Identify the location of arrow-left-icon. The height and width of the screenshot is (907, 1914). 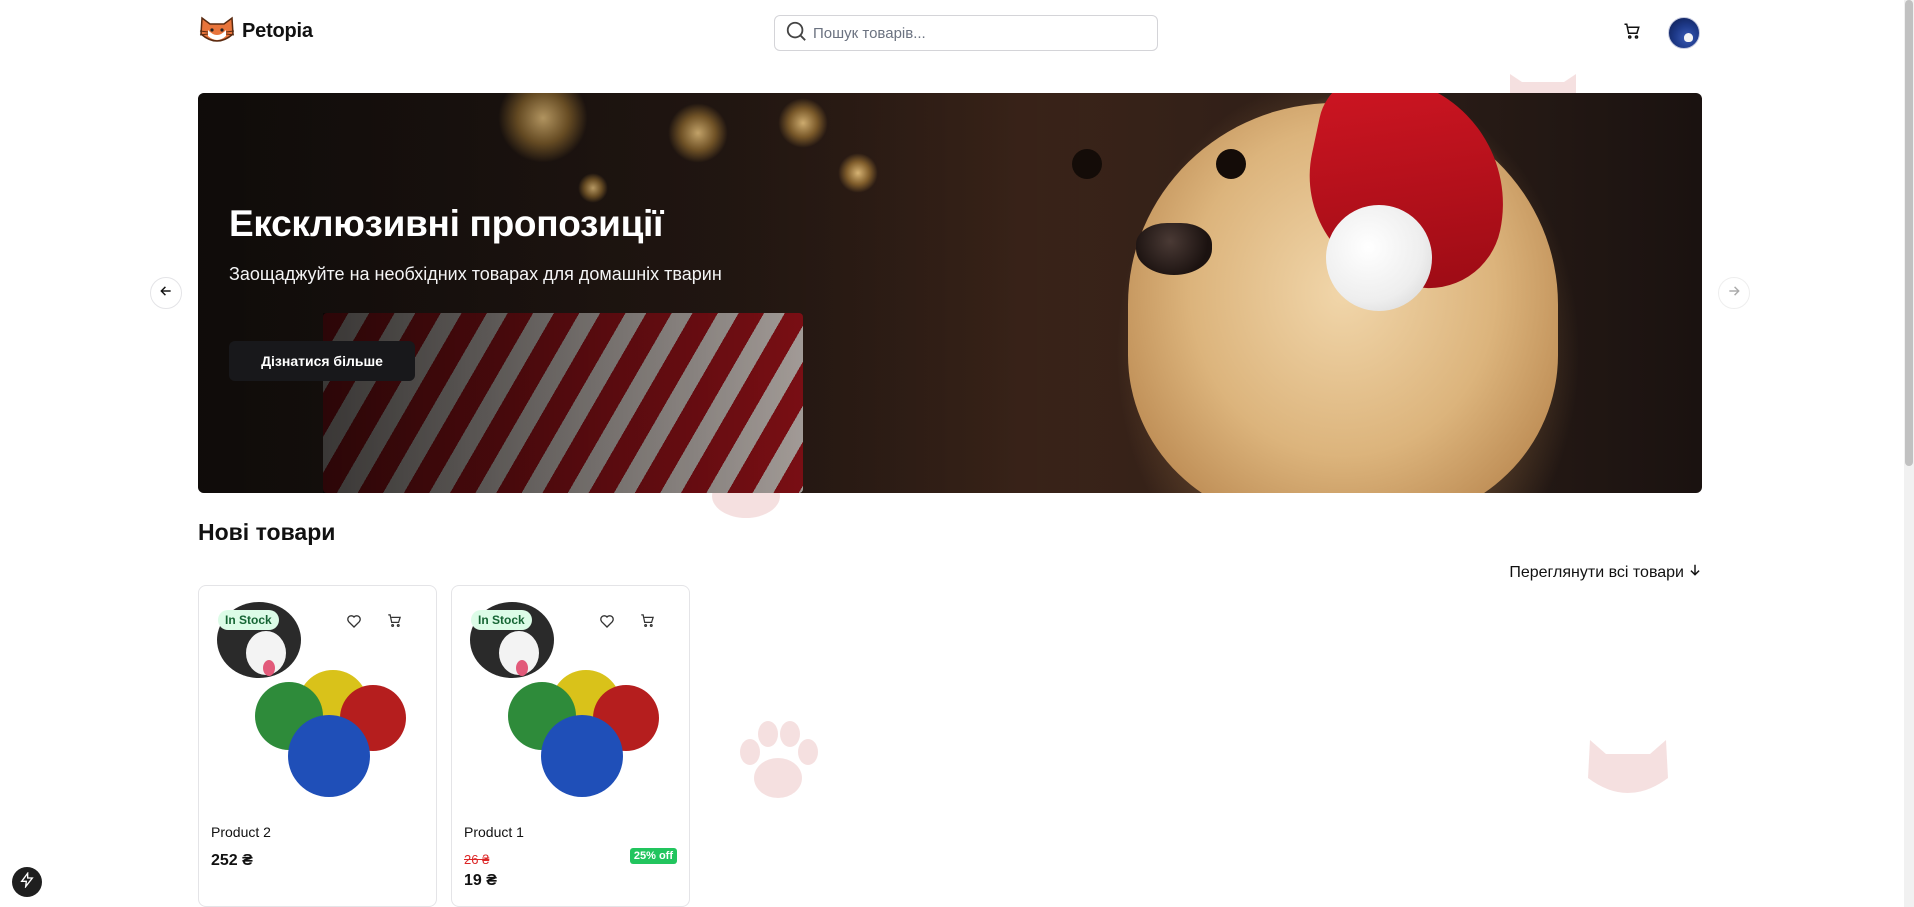
(166, 293).